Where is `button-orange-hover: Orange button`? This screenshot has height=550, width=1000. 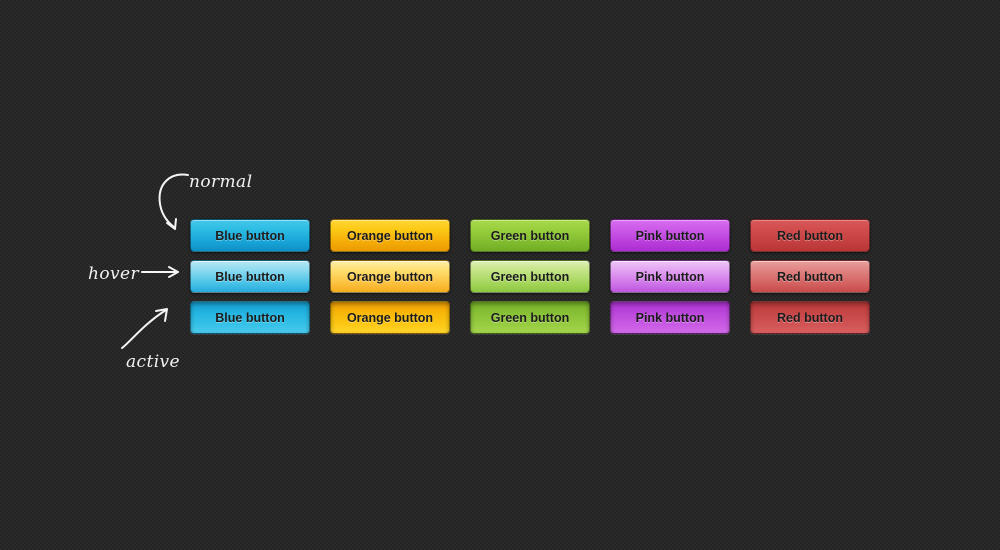 button-orange-hover: Orange button is located at coordinates (390, 276).